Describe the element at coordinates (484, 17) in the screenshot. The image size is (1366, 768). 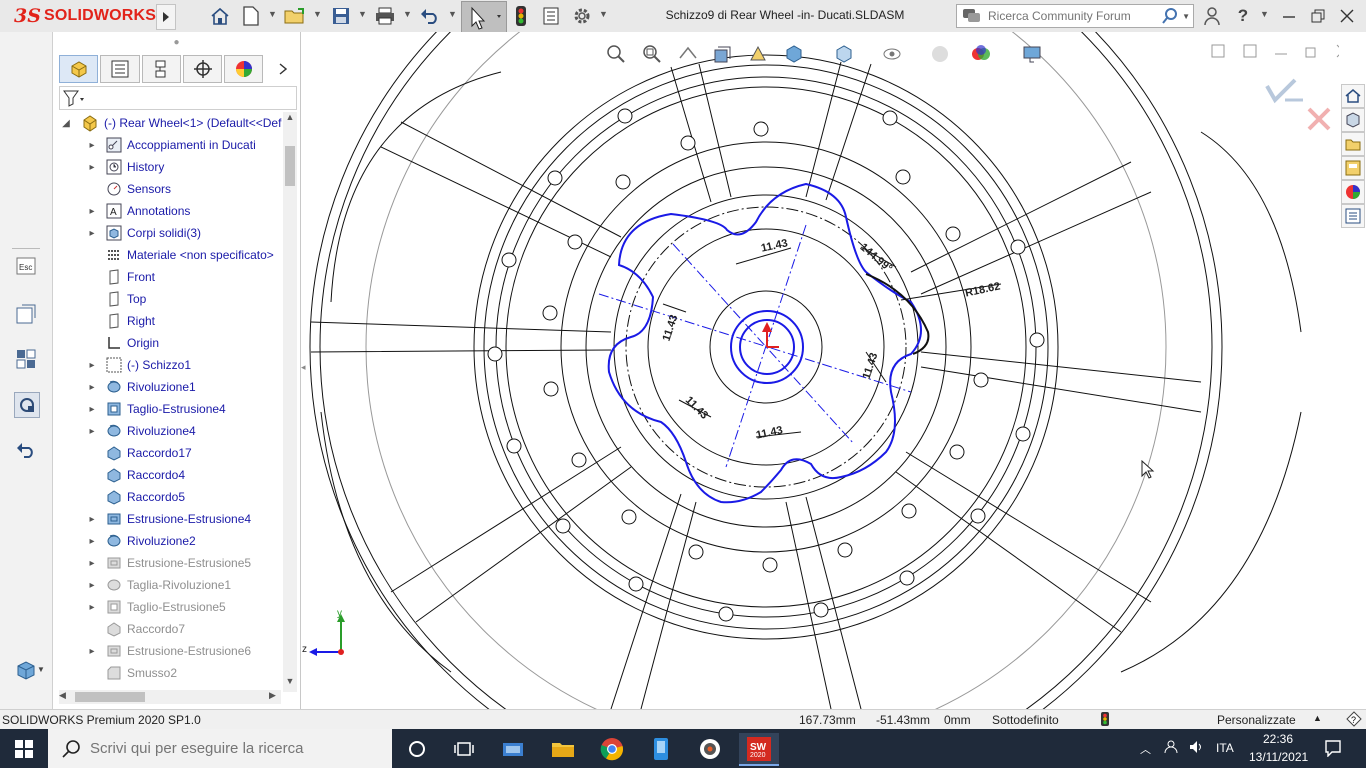
I see `select-tool-button` at that location.